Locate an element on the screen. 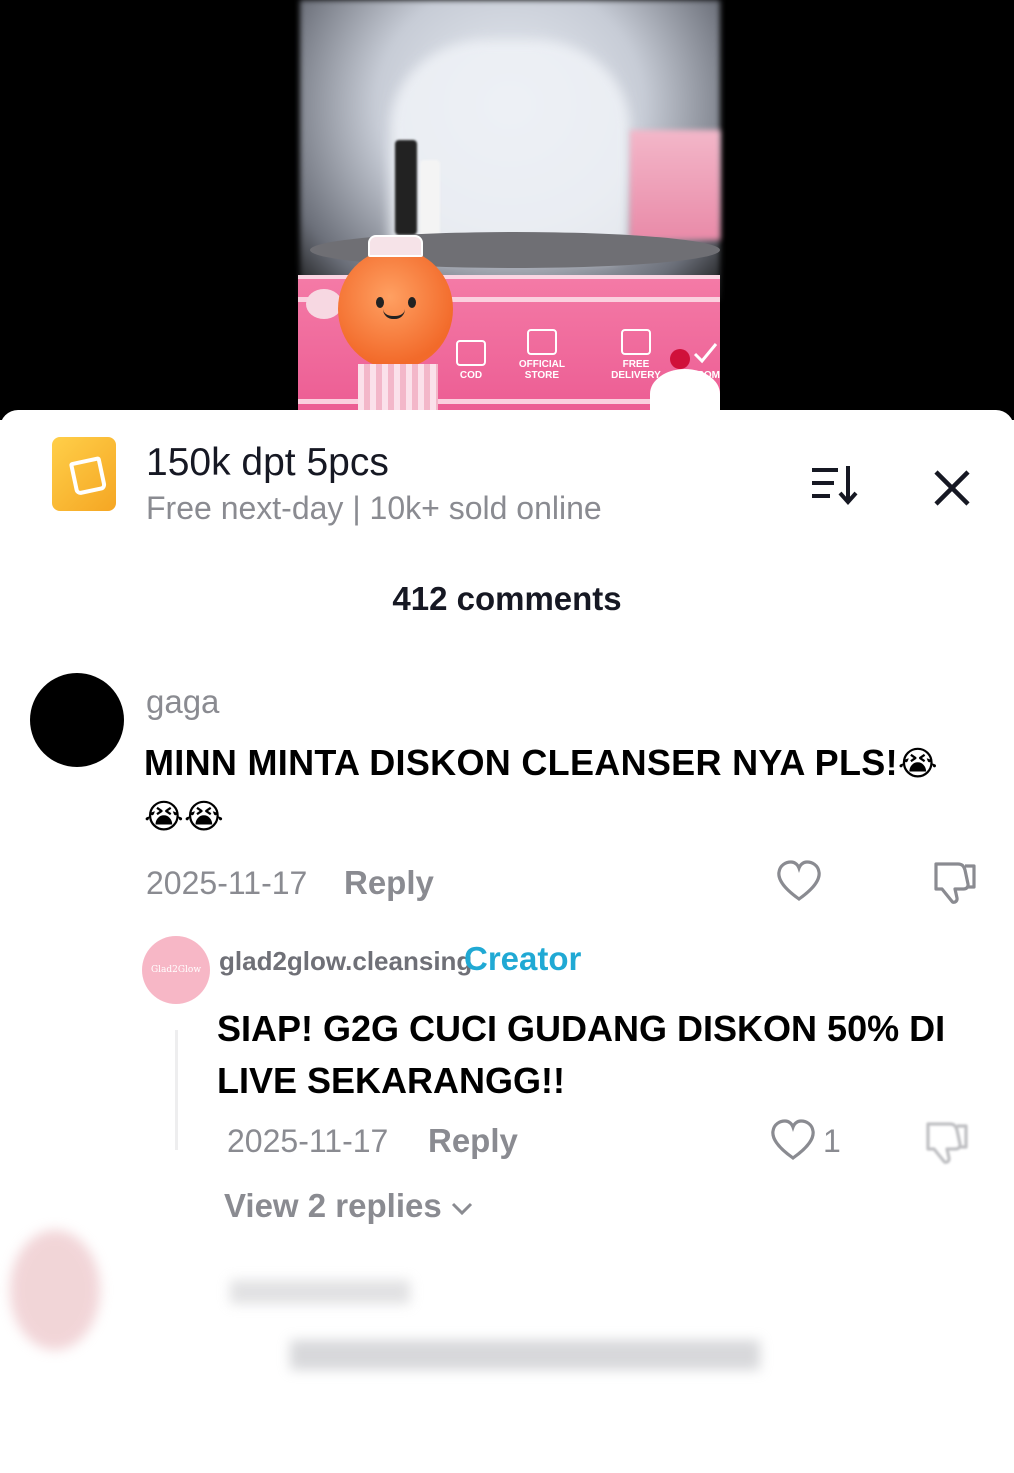  icecream-icon is located at coordinates (324, 304).